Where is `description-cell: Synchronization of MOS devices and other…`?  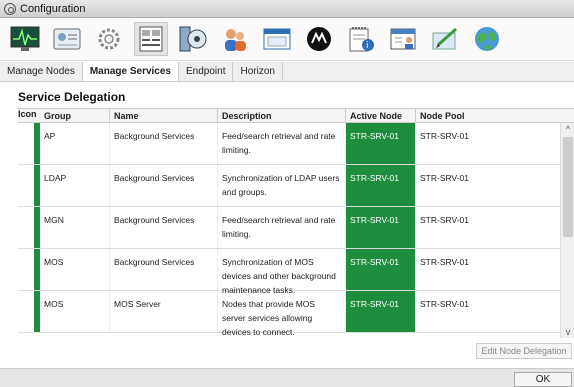 description-cell: Synchronization of MOS devices and other… is located at coordinates (282, 272).